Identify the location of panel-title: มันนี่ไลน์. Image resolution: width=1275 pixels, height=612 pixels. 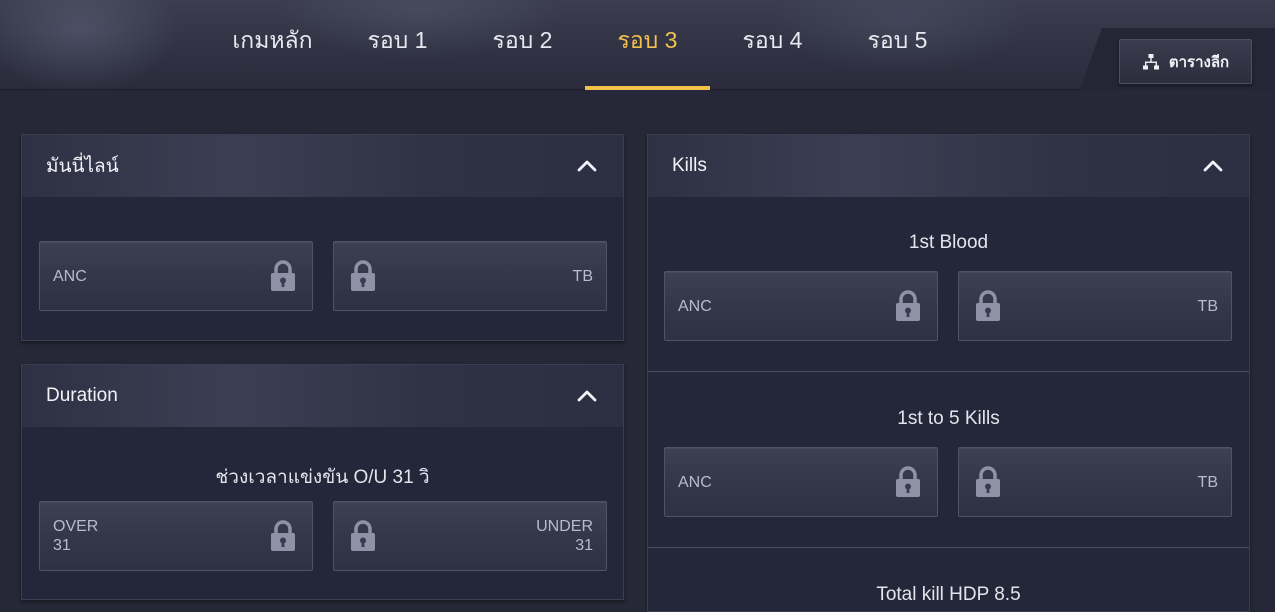
(82, 166).